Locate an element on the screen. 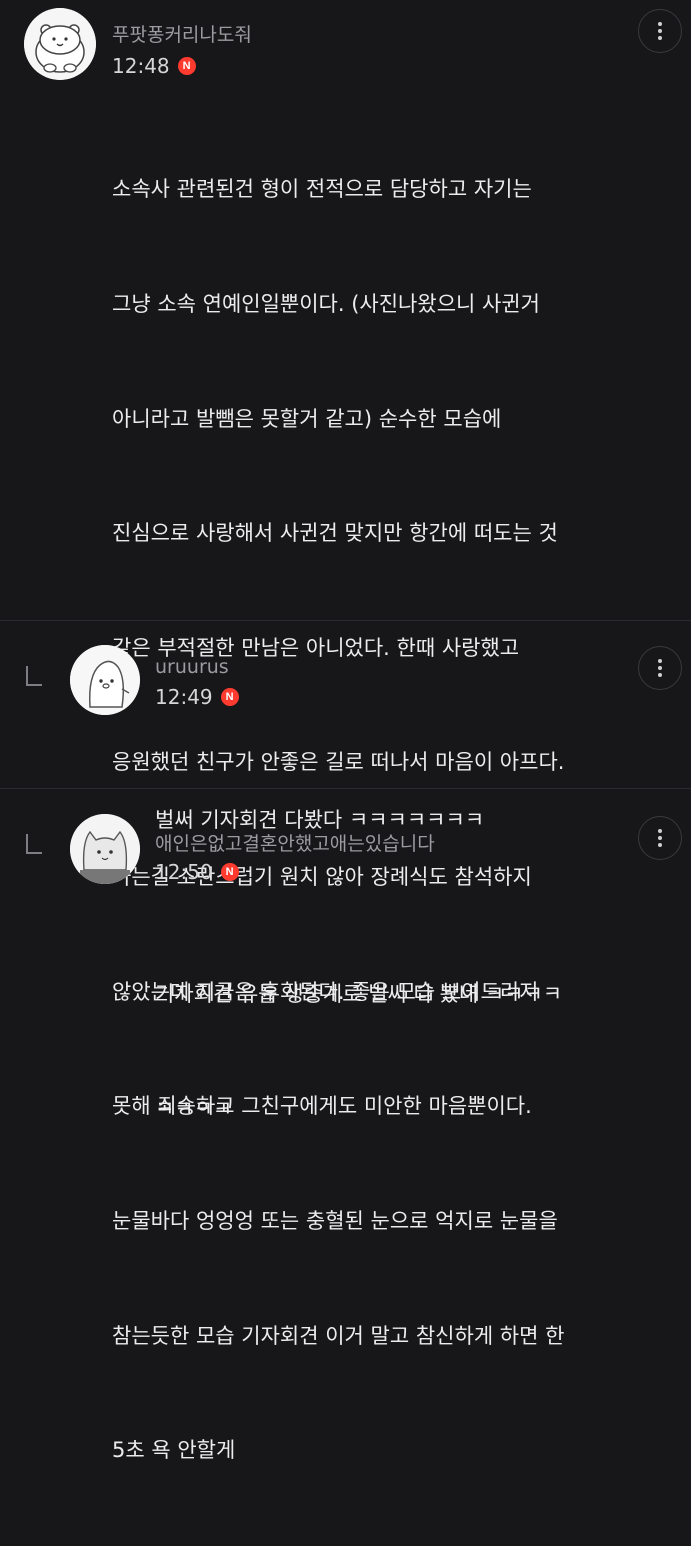  comment-line: 그냥 소속 연예인일뿐이다. (사진나왔으니 사귄거 is located at coordinates (326, 304).